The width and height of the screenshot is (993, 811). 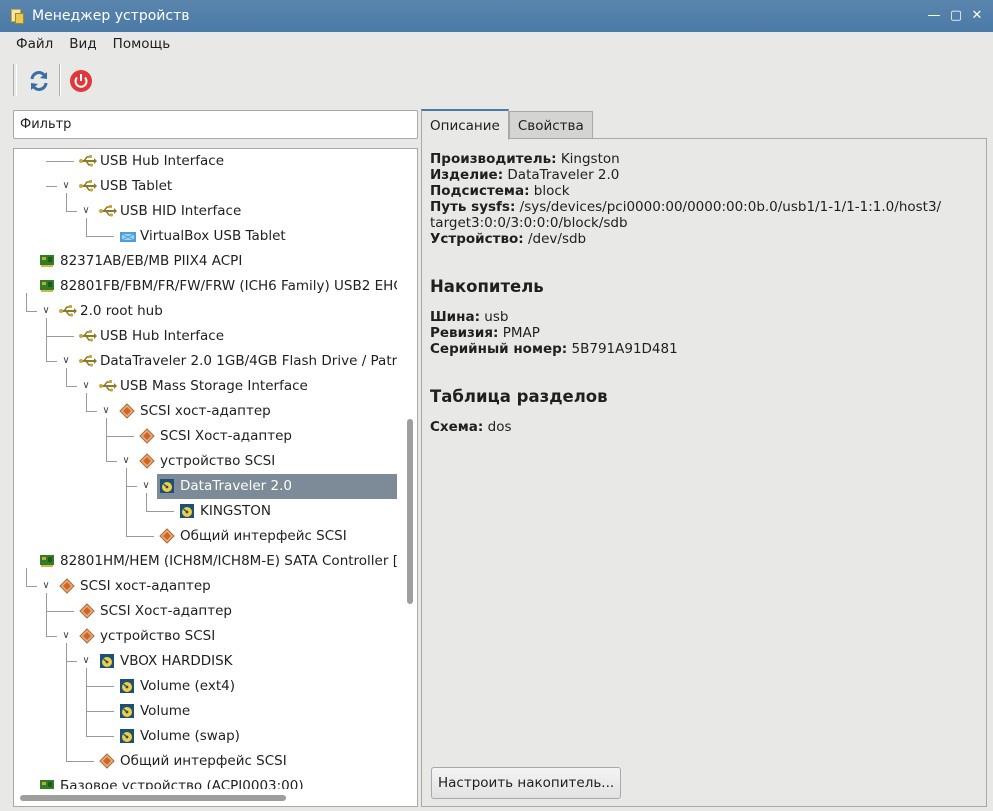 What do you see at coordinates (121, 311) in the screenshot?
I see `tree-row-label: 2.0 root hub` at bounding box center [121, 311].